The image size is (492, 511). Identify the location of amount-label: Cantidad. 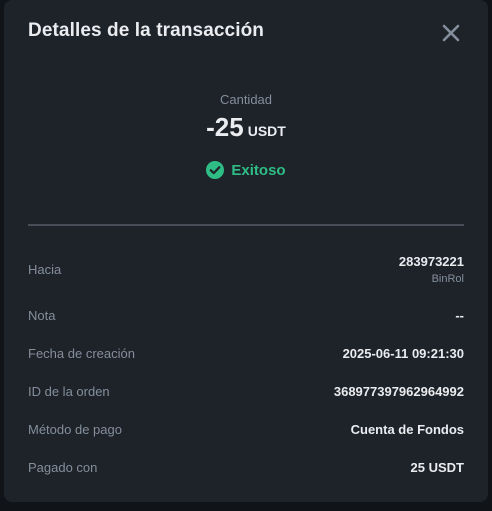
(246, 99).